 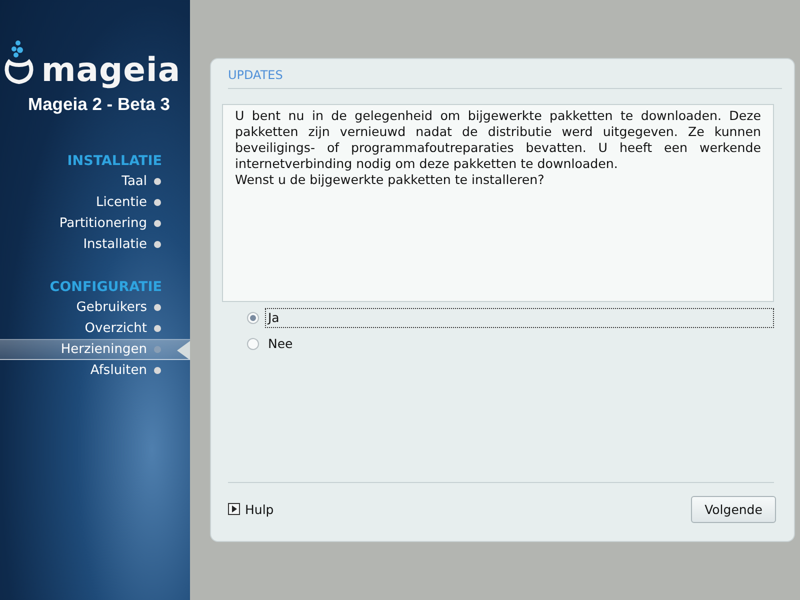 I want to click on message-text: Wenst u de bijgewerkte pakketten te installeren?, so click(x=390, y=180).